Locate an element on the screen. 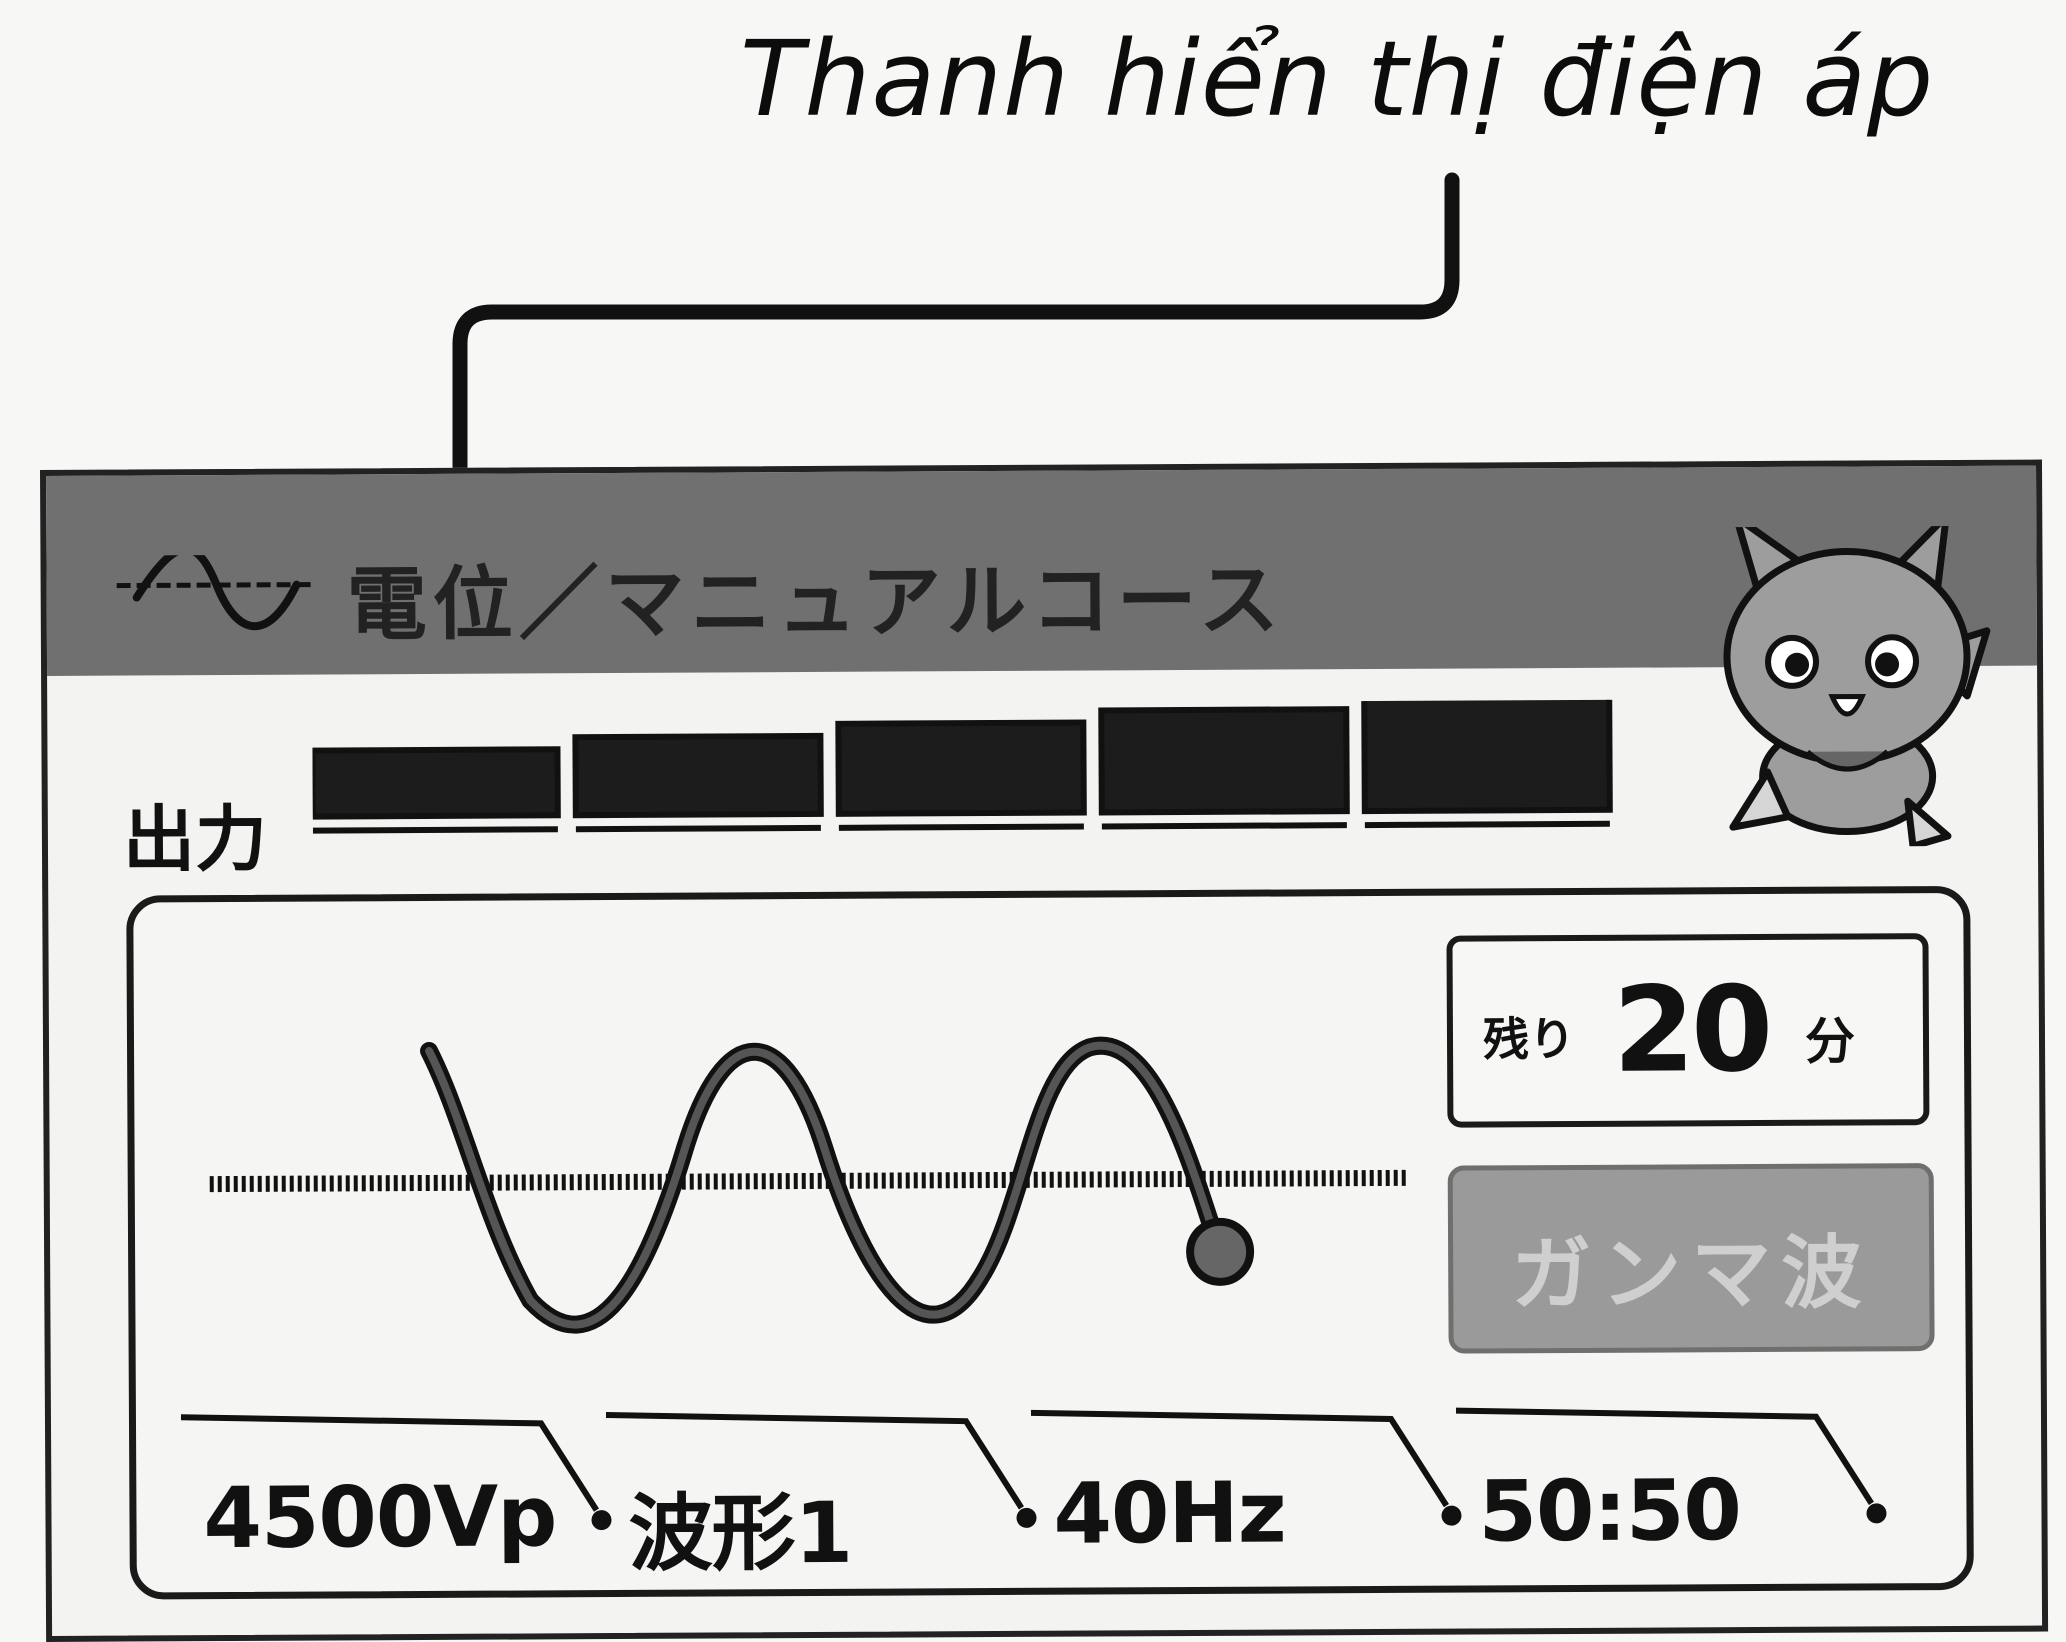  remaining-time-display: 残り 20 分 is located at coordinates (1688, 1030).